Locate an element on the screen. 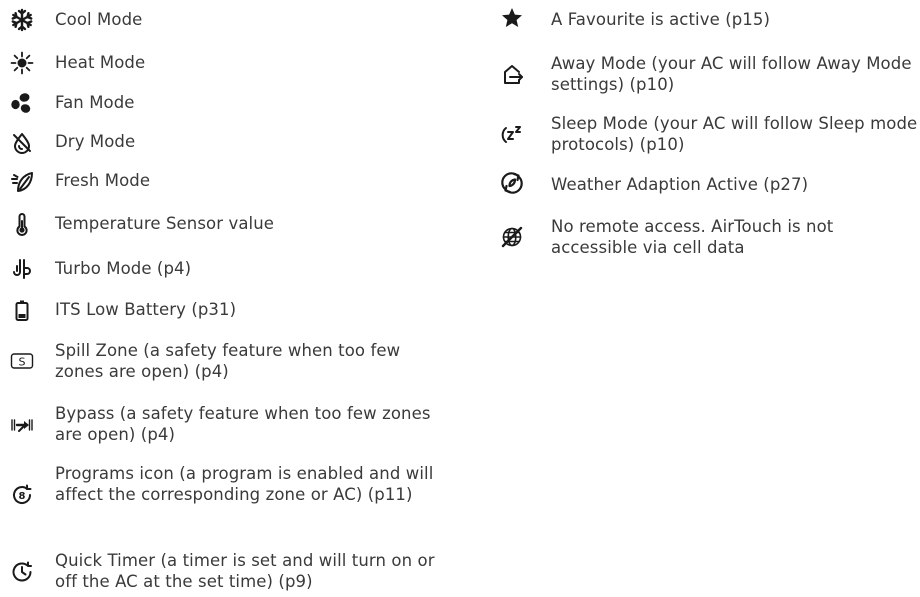 The width and height of the screenshot is (920, 597). legend-label: Dry Mode is located at coordinates (95, 141).